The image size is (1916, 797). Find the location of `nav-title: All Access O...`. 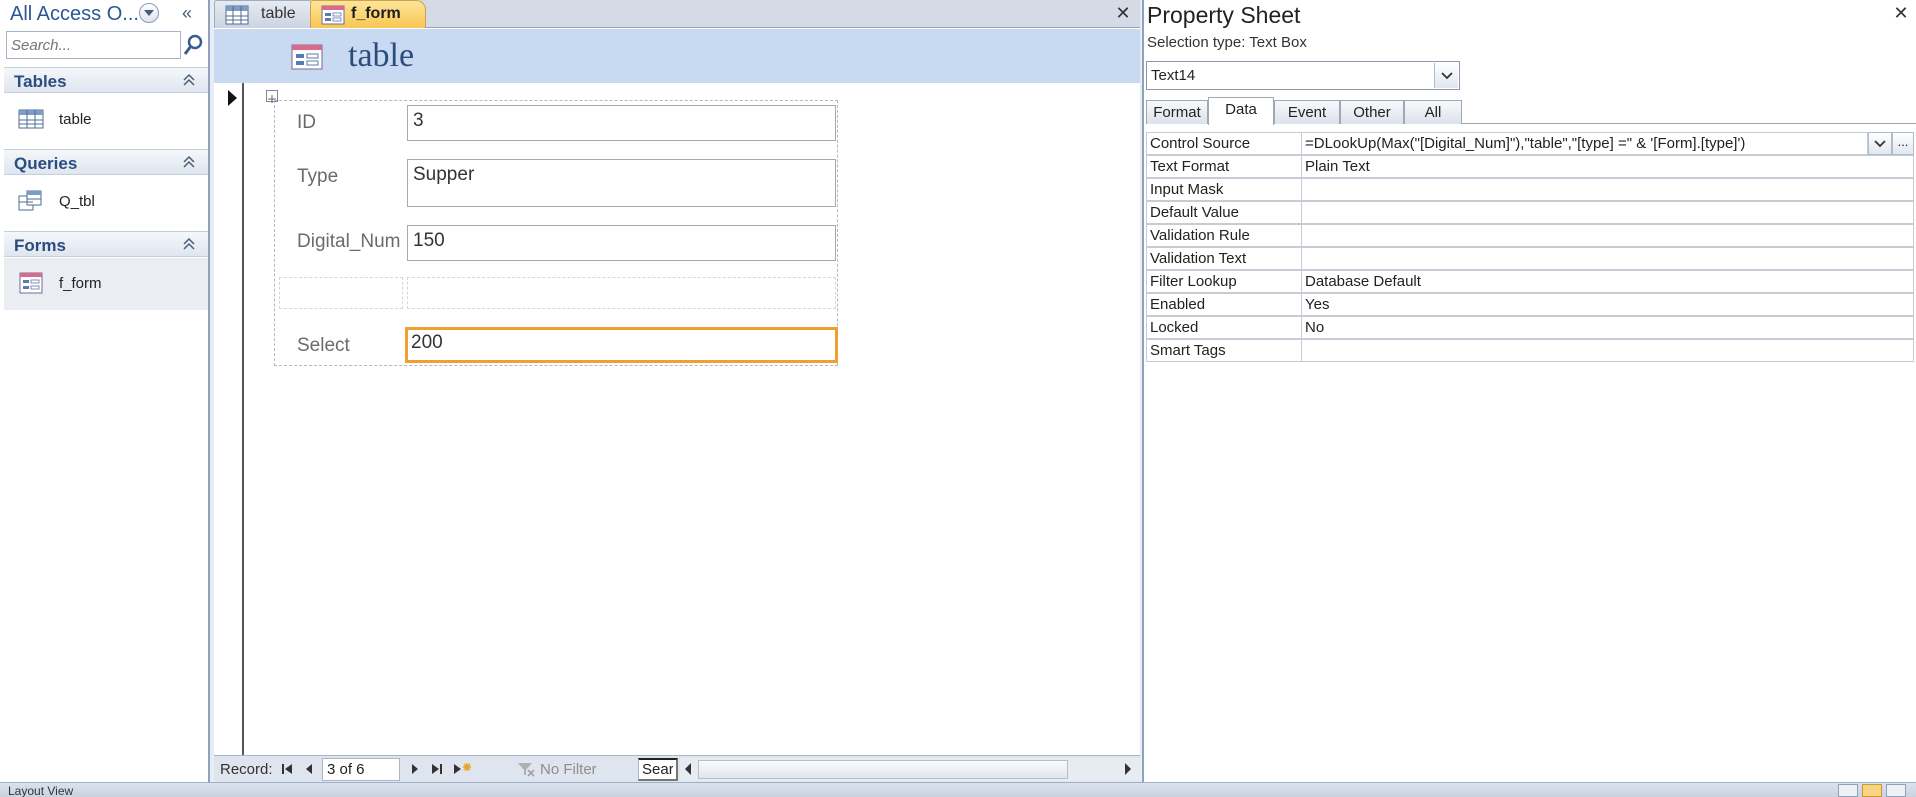

nav-title: All Access O... is located at coordinates (74, 14).